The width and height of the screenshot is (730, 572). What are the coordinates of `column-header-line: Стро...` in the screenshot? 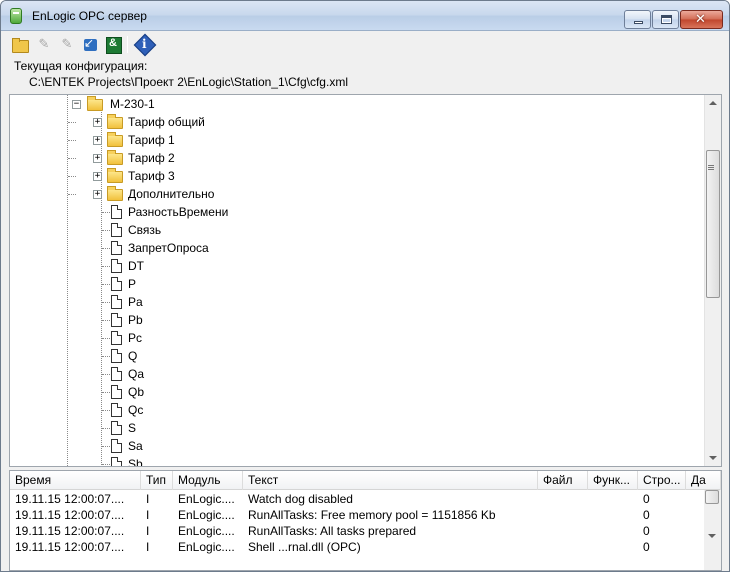 It's located at (662, 480).